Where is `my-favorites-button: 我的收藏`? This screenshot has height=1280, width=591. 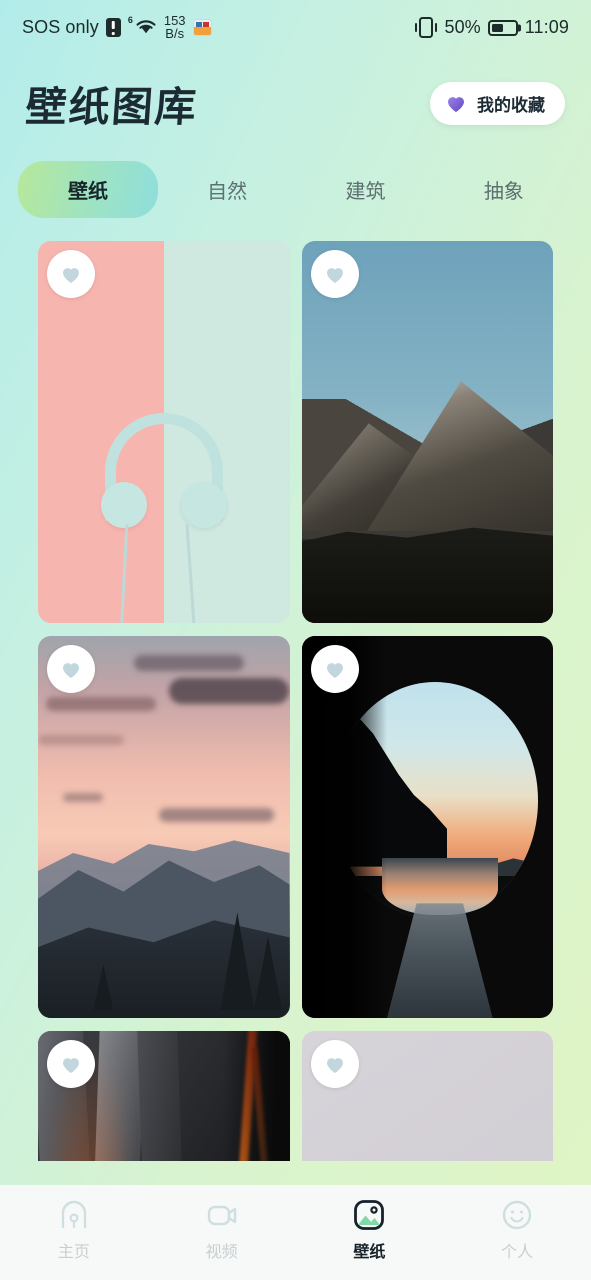
my-favorites-button: 我的收藏 is located at coordinates (497, 103).